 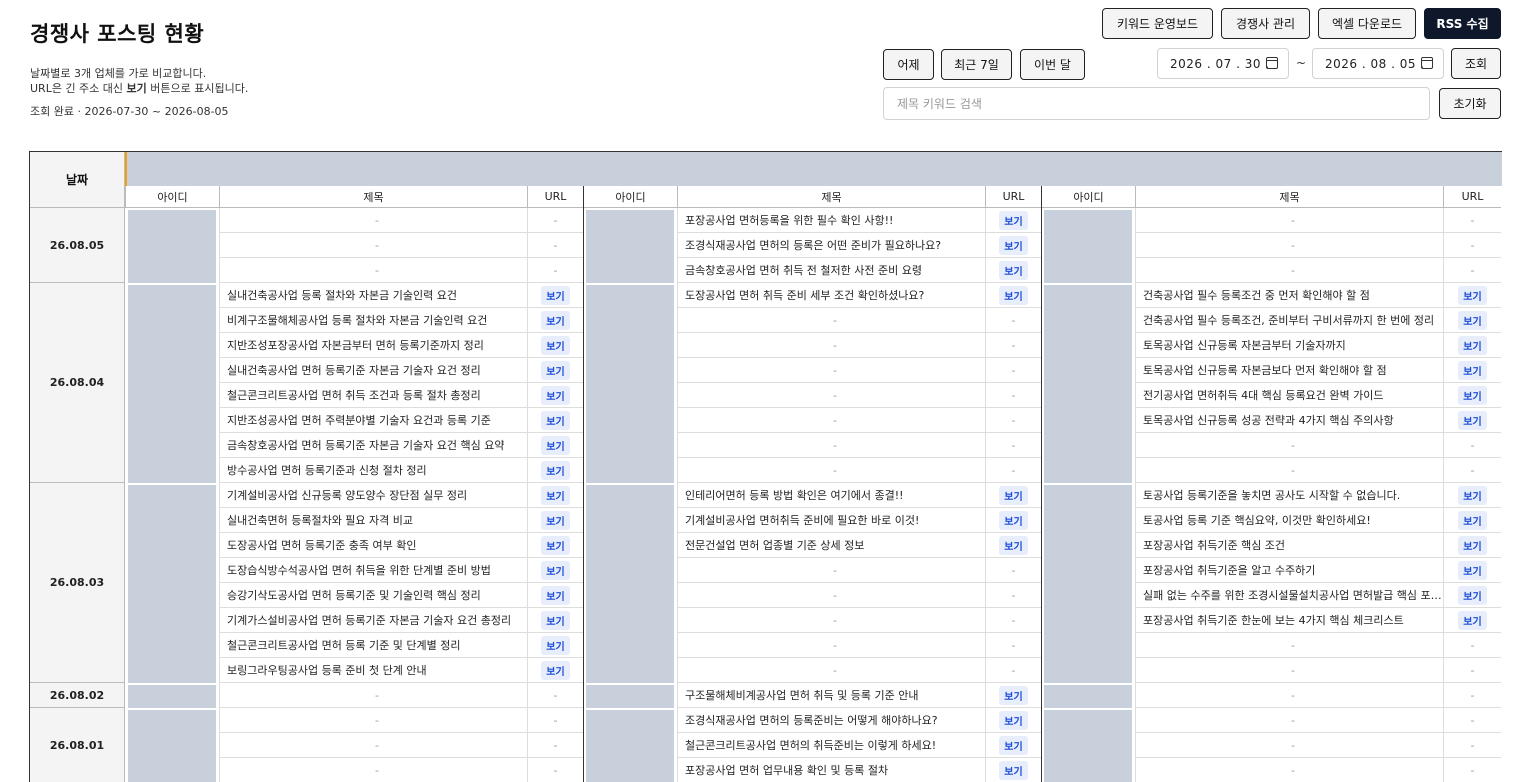 What do you see at coordinates (1157, 23) in the screenshot?
I see `keyword-board-button: 키워드 운영보드` at bounding box center [1157, 23].